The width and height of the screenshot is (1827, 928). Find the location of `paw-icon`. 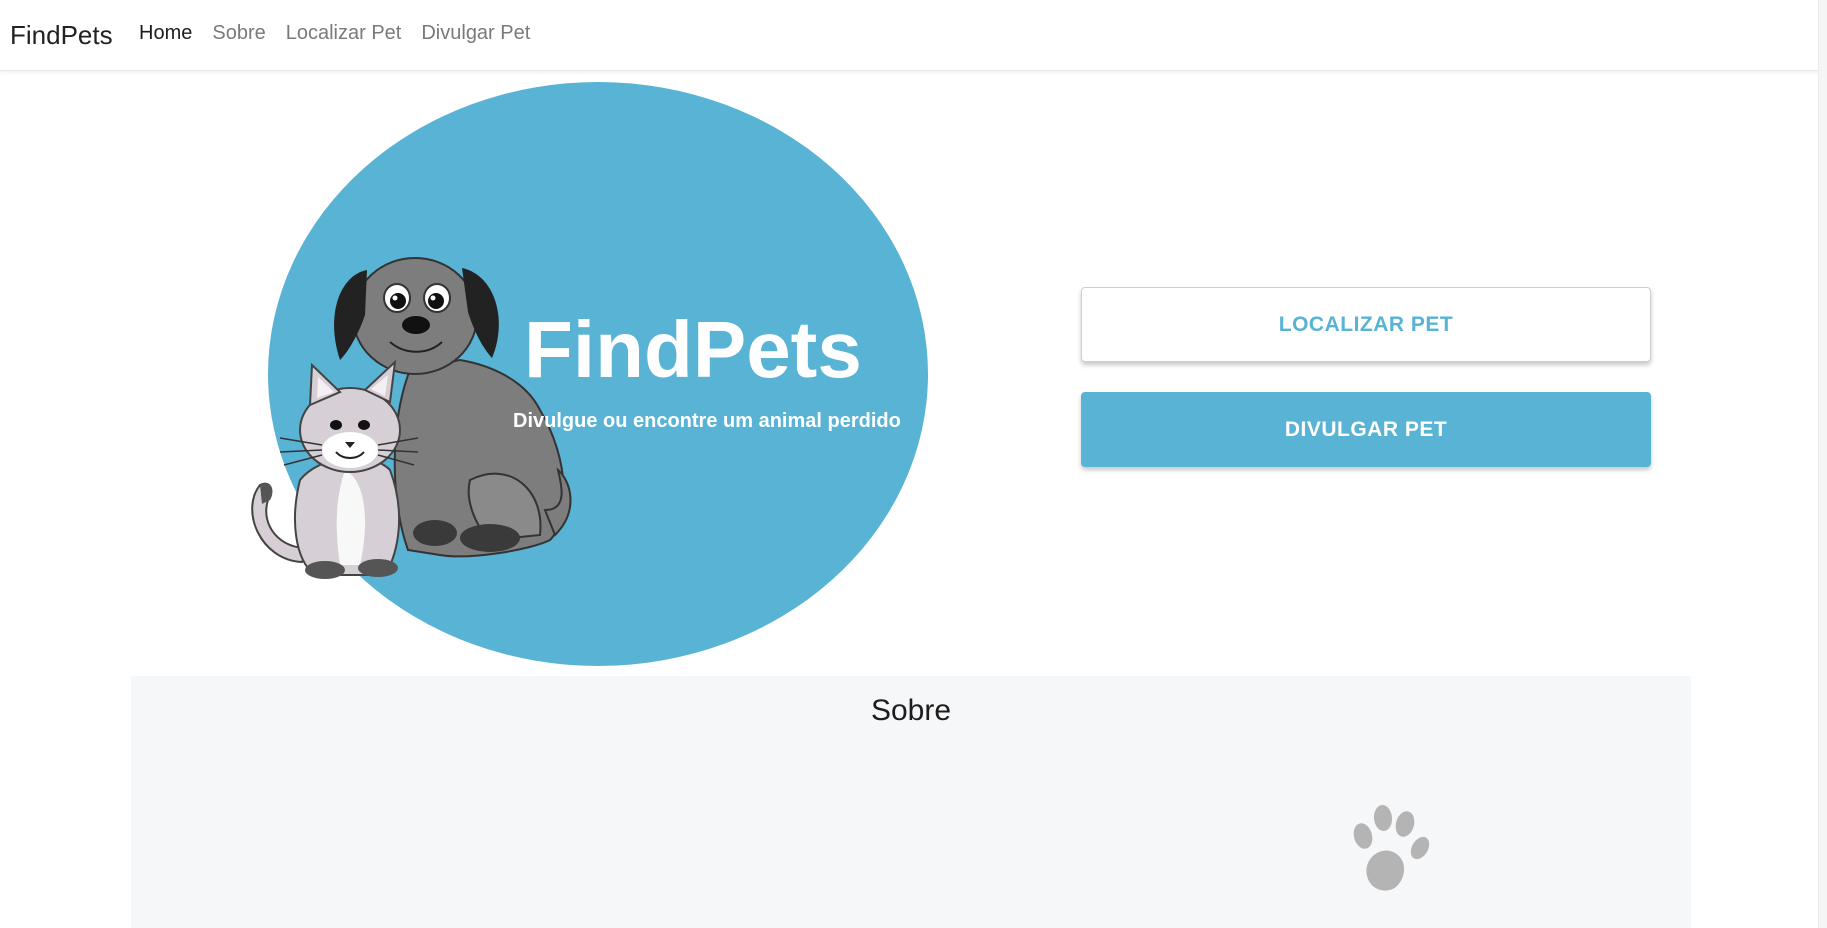

paw-icon is located at coordinates (1391, 848).